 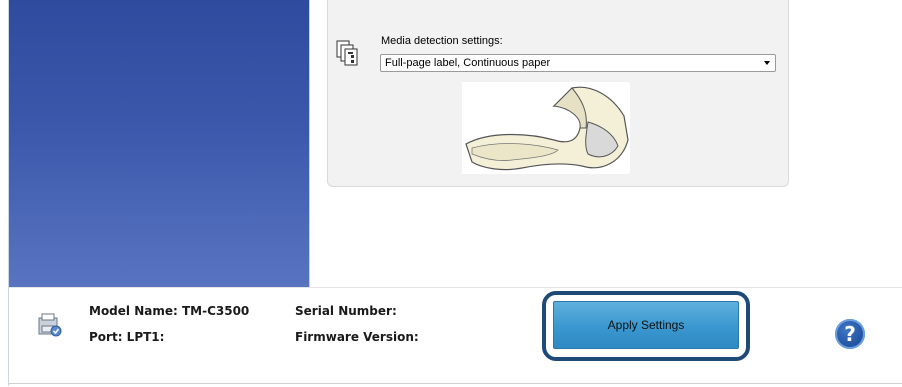 What do you see at coordinates (767, 63) in the screenshot?
I see `chevron-down-icon` at bounding box center [767, 63].